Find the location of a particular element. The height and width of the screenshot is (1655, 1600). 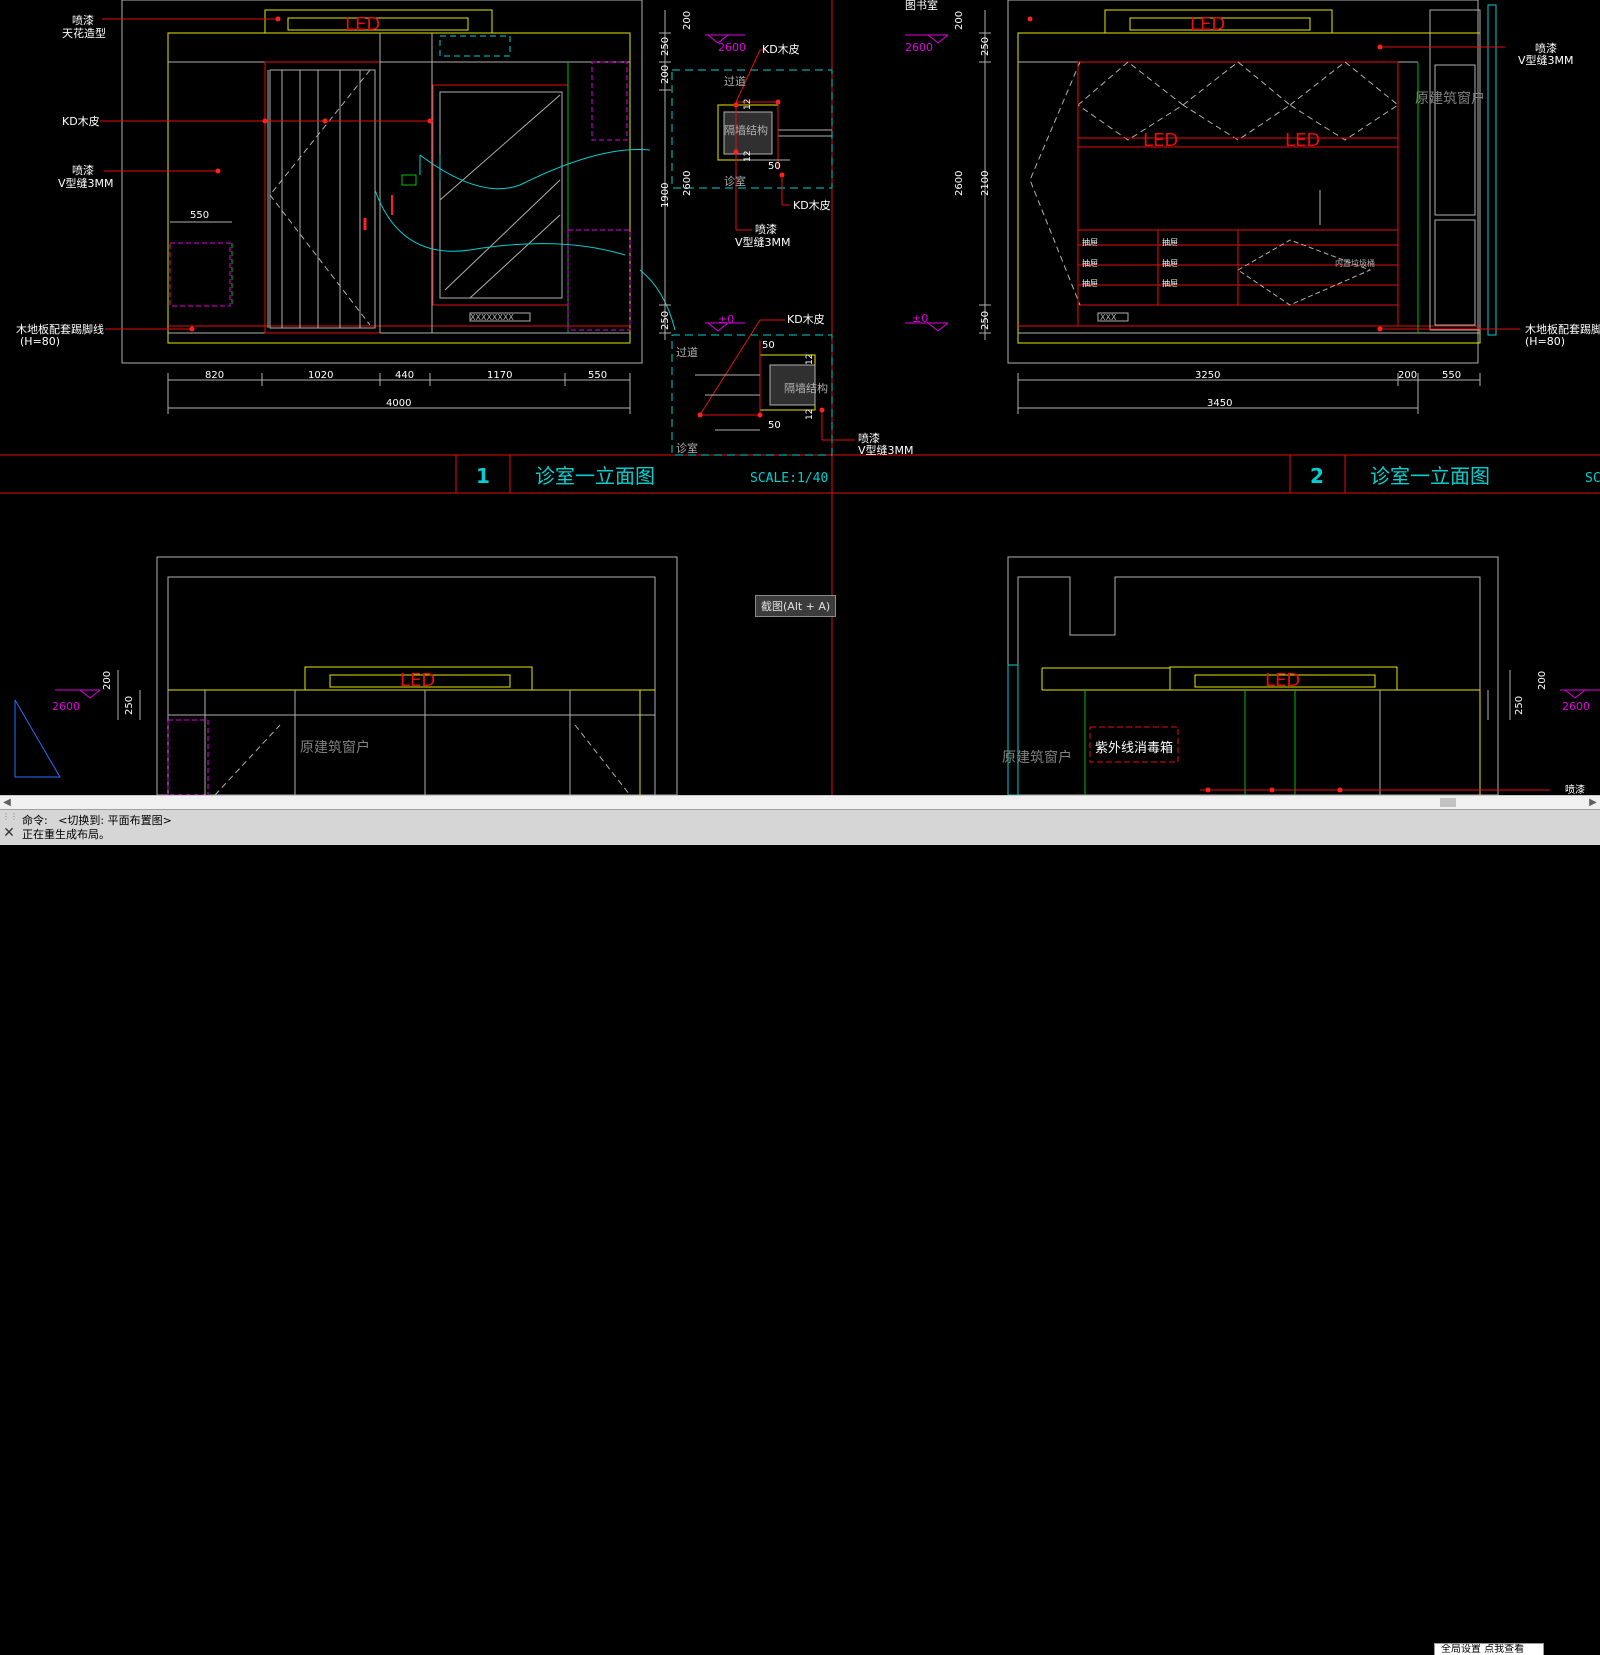

detail-bottom-dim-50b: 50 is located at coordinates (774, 425).